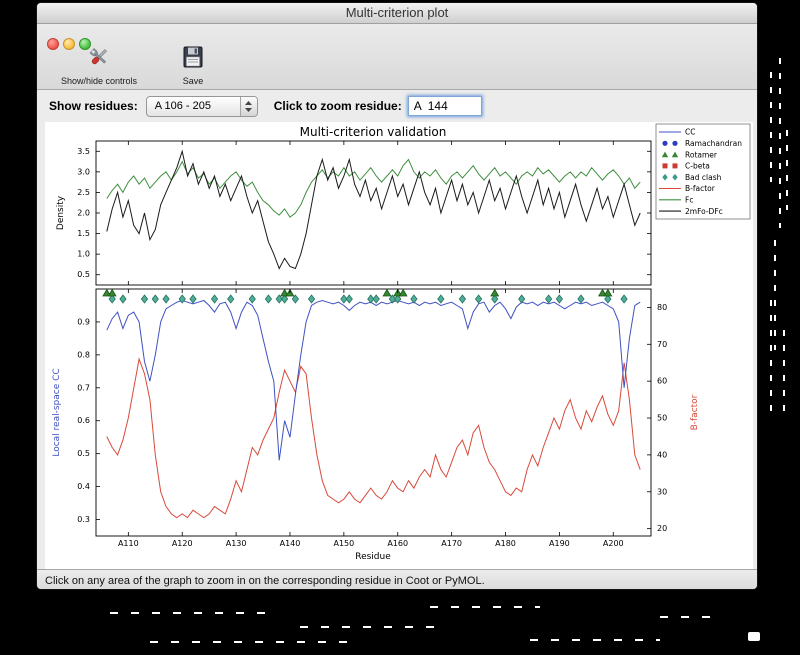  I want to click on toolbar: Show/hide controls Save, so click(397, 57).